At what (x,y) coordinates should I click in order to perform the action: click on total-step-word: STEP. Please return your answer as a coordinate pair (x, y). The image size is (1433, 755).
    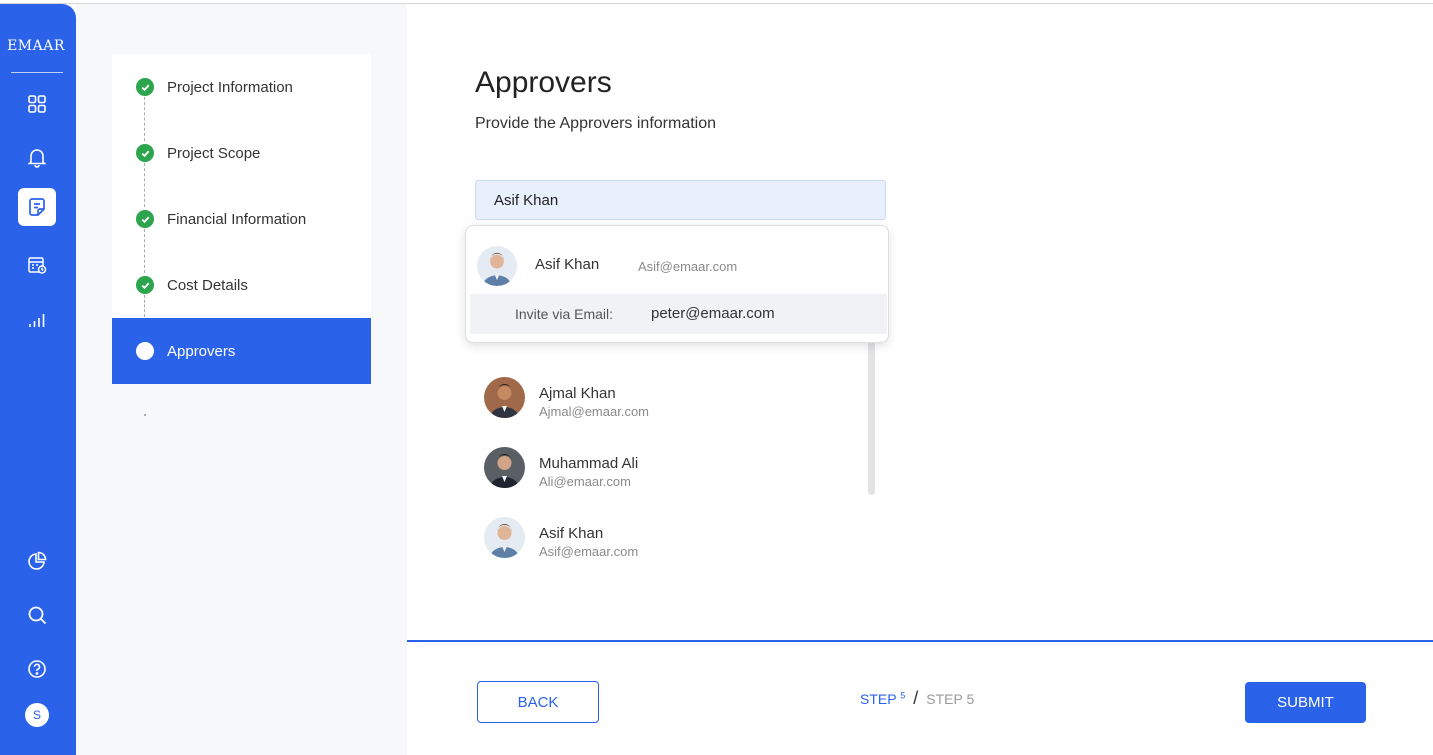
    Looking at the image, I should click on (944, 699).